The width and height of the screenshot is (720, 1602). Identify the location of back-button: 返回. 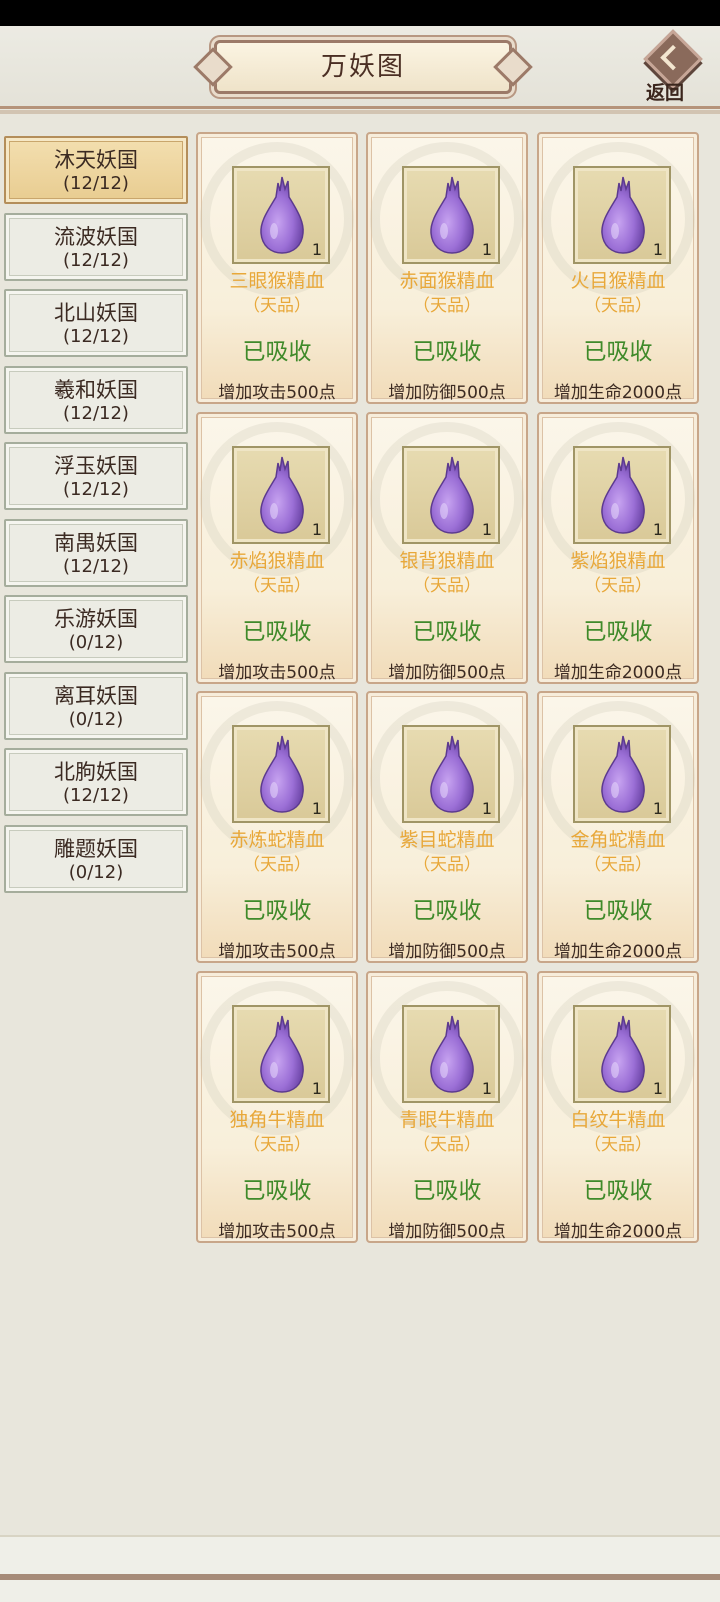
(673, 66).